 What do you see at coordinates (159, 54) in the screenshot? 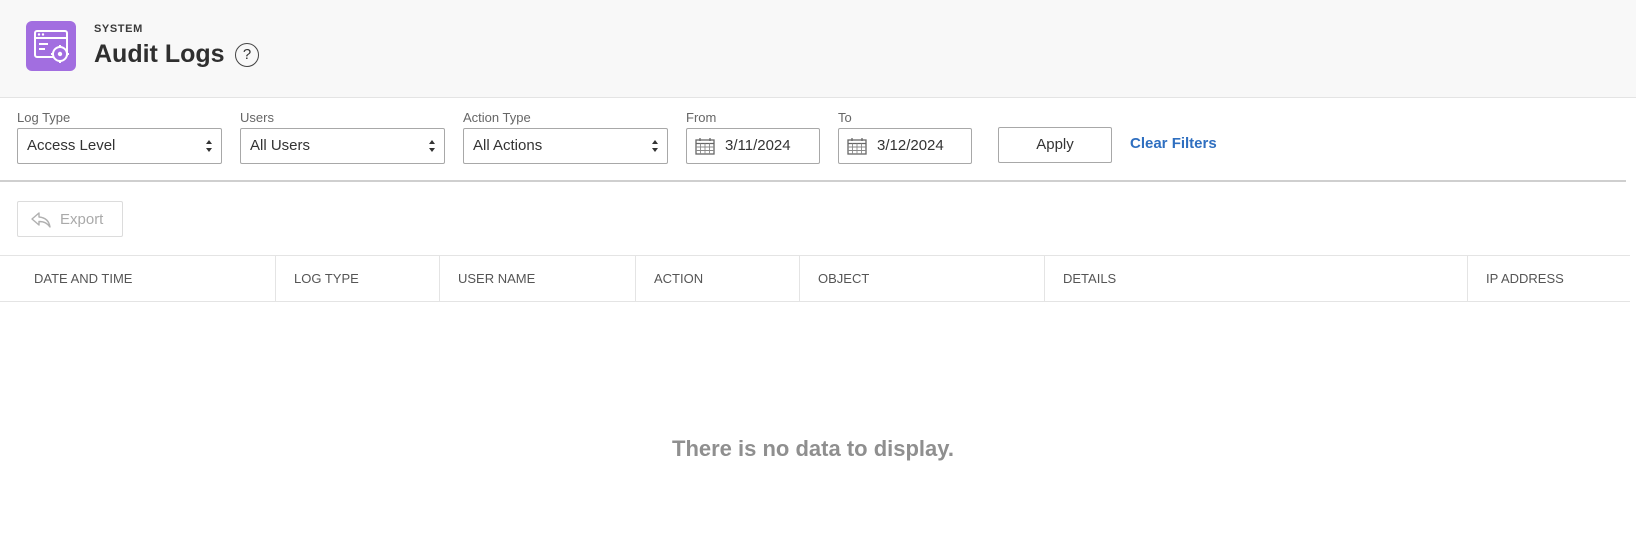
I see `page-title: Audit Logs` at bounding box center [159, 54].